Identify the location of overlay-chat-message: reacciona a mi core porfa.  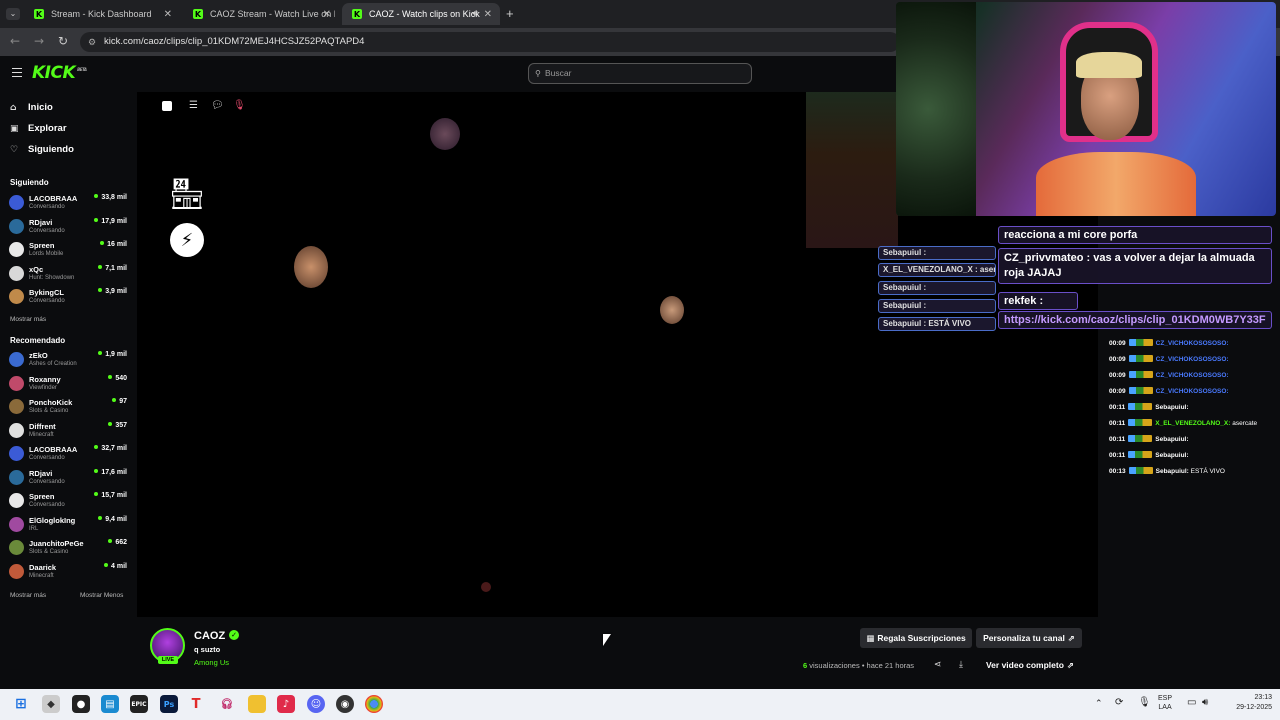
(1135, 235).